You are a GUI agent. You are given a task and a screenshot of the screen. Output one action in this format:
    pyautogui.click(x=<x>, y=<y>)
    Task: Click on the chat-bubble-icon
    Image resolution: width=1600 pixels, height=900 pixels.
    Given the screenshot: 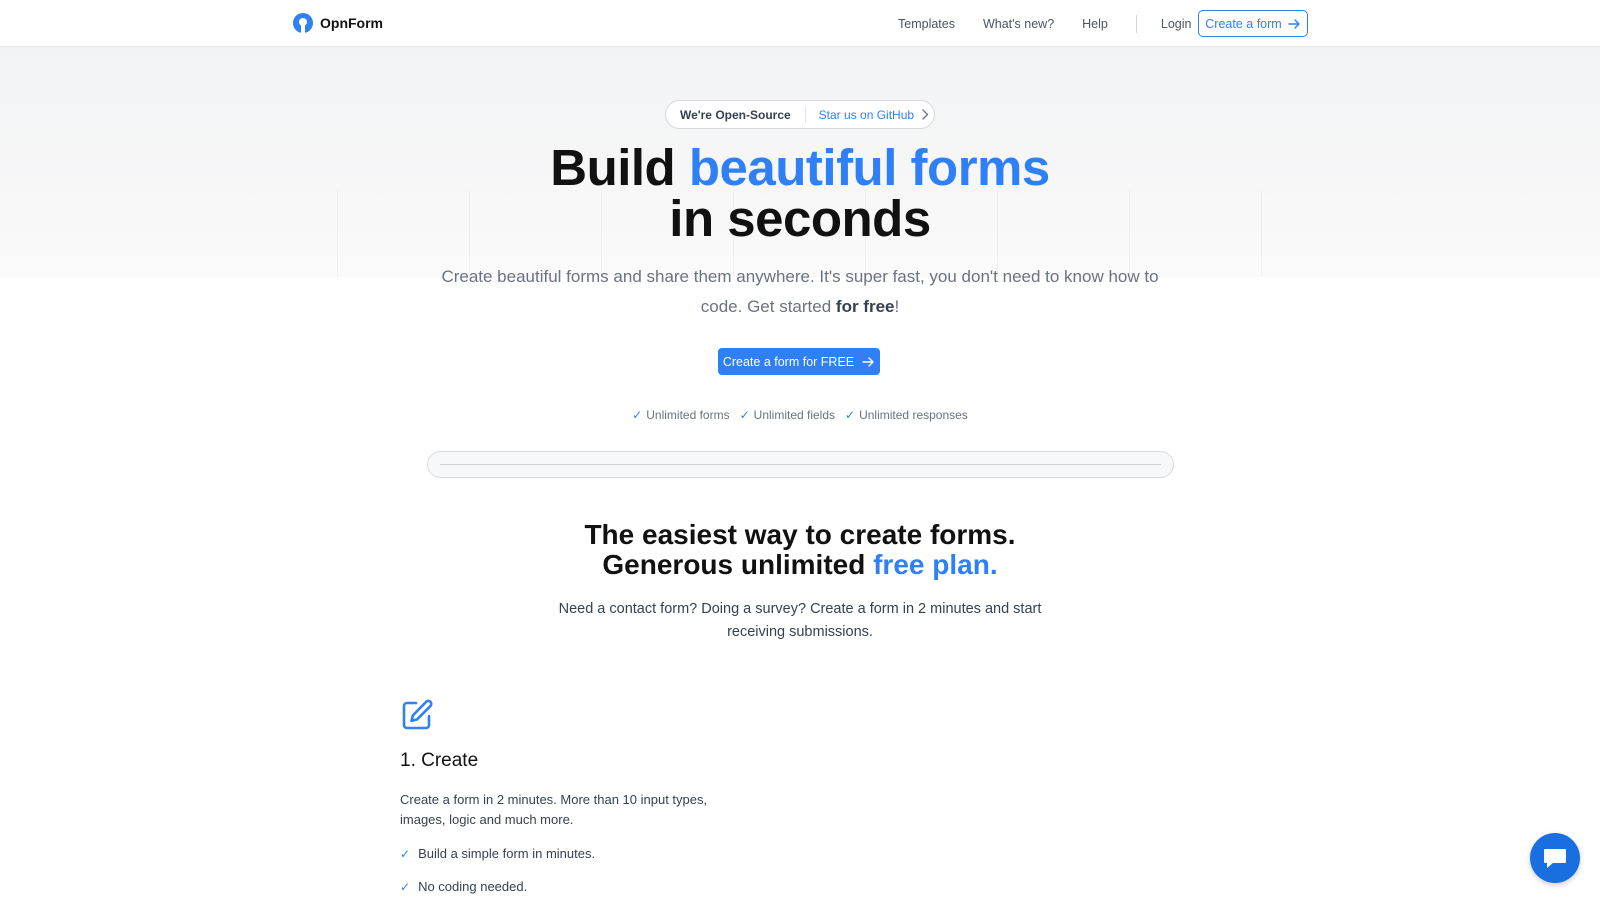 What is the action you would take?
    pyautogui.click(x=1555, y=858)
    